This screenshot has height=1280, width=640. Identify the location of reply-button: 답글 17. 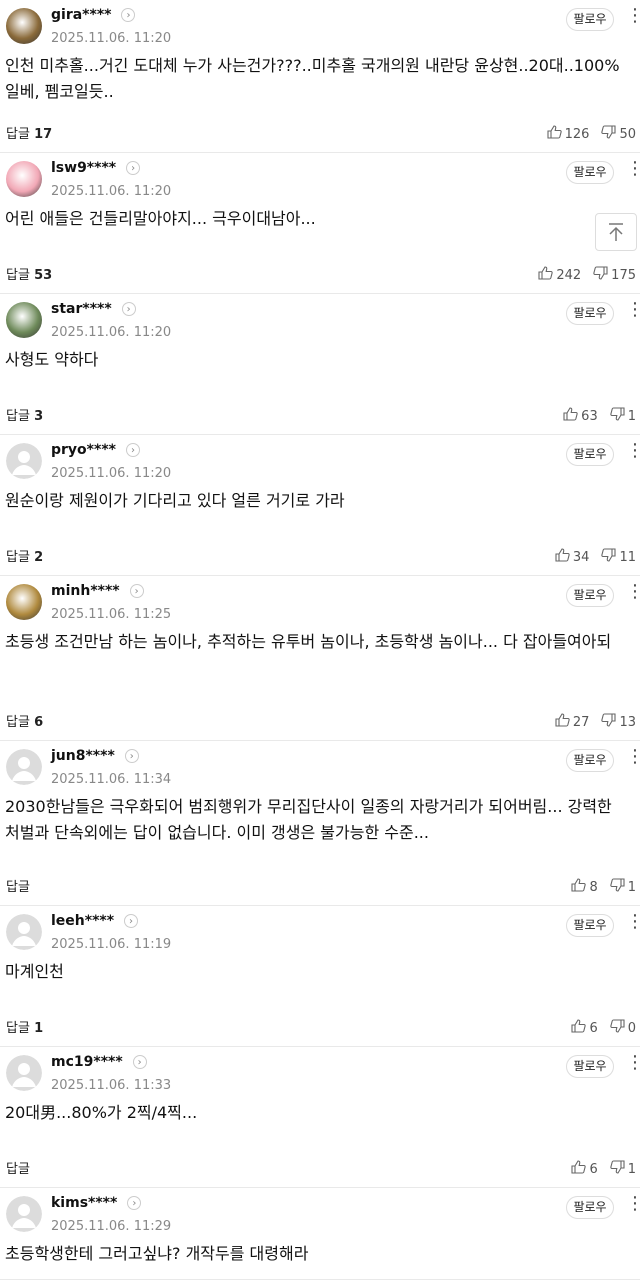
(29, 132).